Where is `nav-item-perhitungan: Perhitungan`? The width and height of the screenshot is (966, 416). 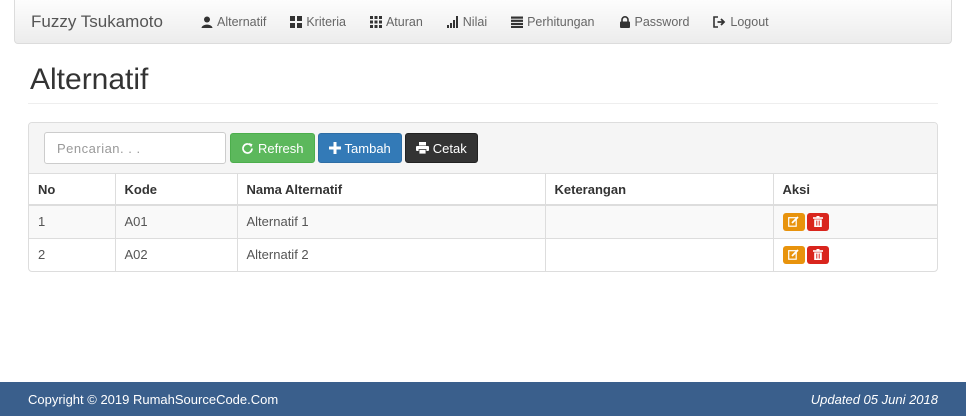 nav-item-perhitungan: Perhitungan is located at coordinates (553, 21).